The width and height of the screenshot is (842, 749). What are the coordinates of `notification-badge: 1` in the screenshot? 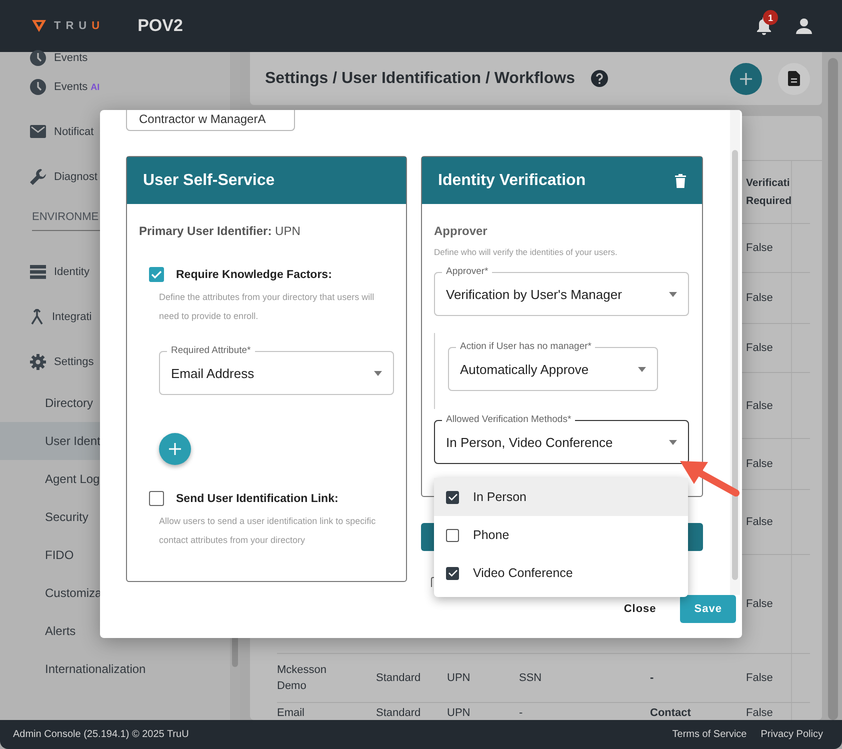 It's located at (770, 17).